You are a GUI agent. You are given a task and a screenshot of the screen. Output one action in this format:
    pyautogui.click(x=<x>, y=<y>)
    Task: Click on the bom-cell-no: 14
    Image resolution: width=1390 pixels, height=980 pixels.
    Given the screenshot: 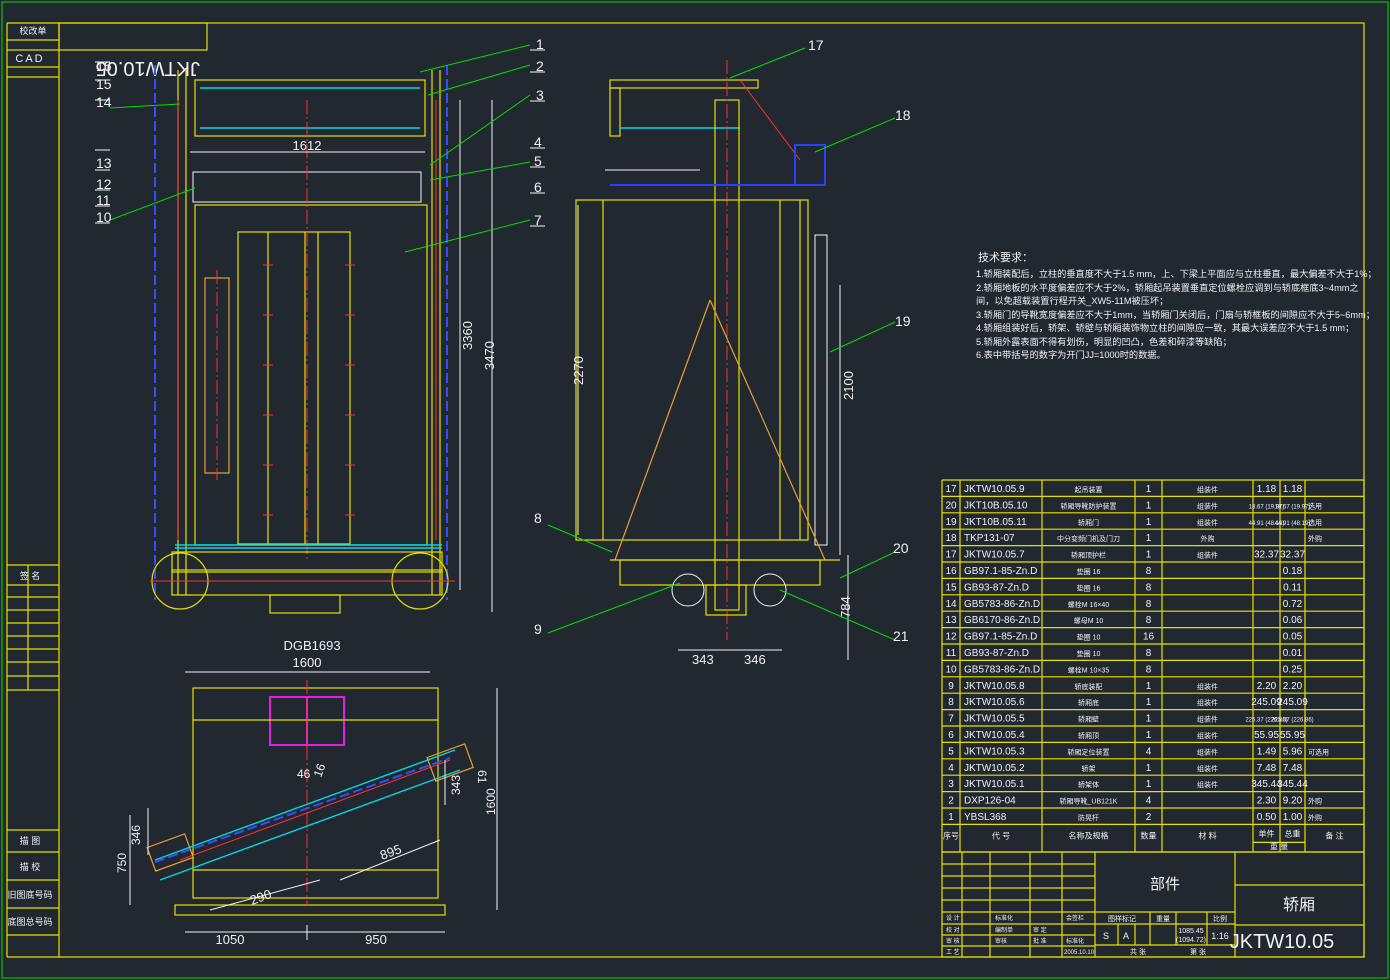 What is the action you would take?
    pyautogui.click(x=951, y=604)
    